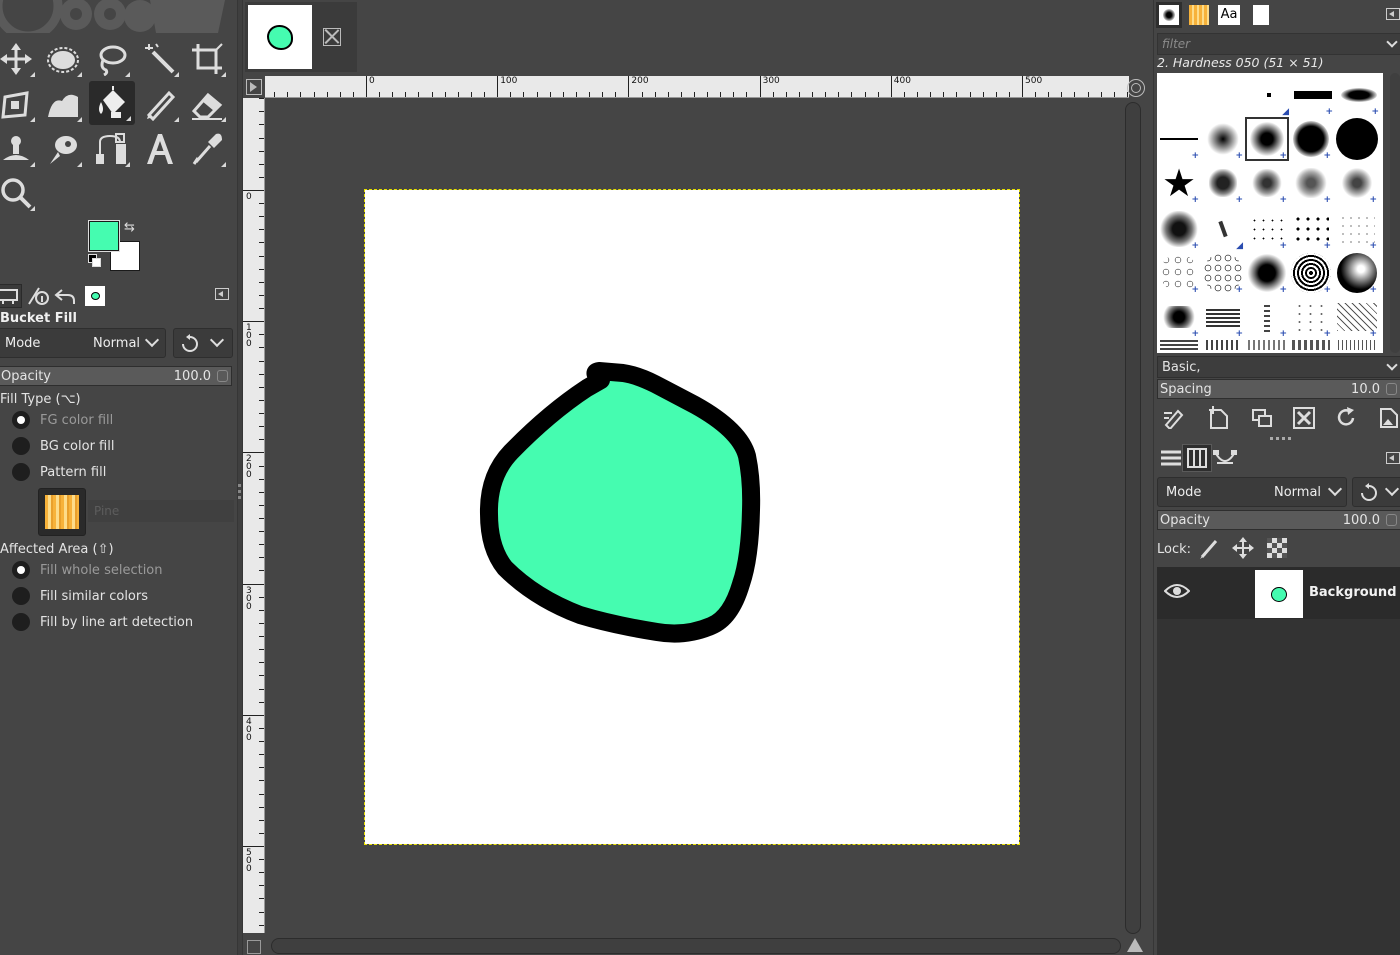 The image size is (1400, 955). What do you see at coordinates (1346, 418) in the screenshot?
I see `refresh-brushes-button` at bounding box center [1346, 418].